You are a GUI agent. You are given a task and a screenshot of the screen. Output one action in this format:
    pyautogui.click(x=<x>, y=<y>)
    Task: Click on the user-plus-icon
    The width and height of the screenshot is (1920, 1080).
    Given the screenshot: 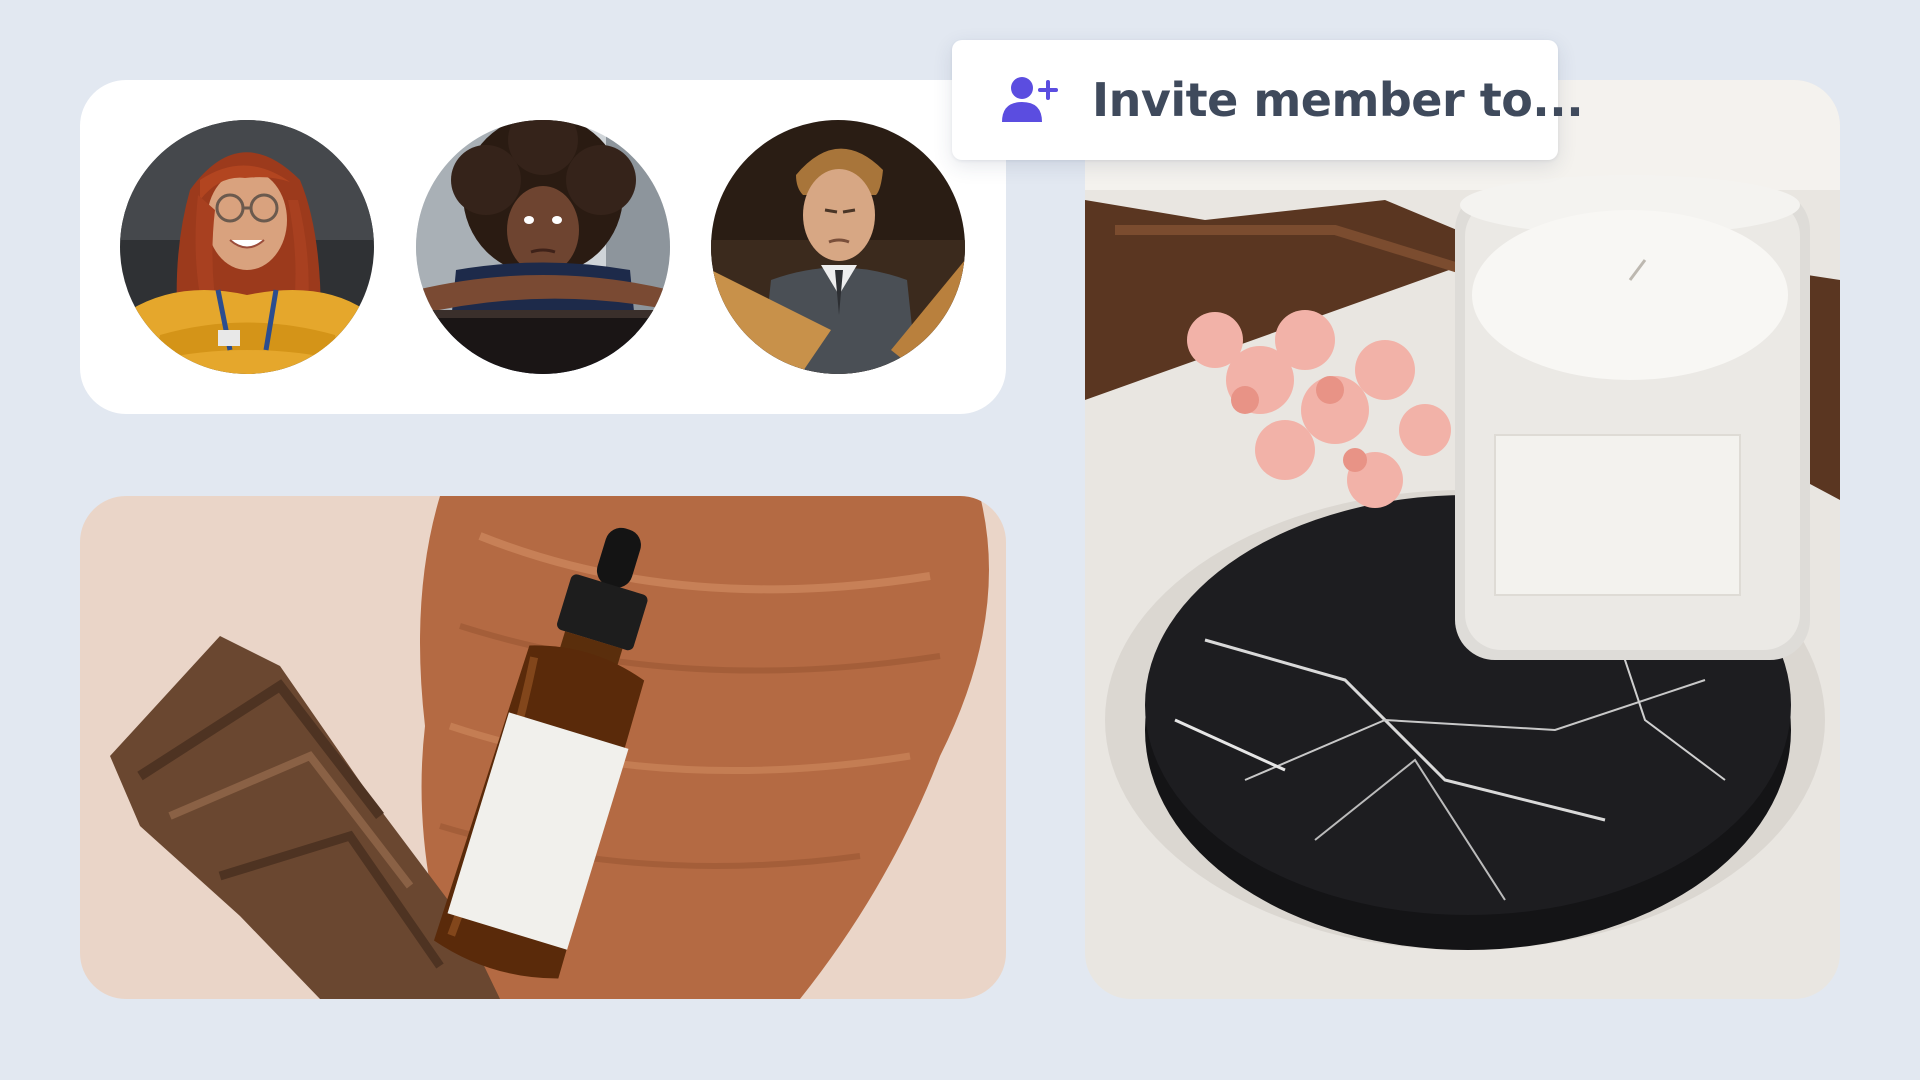 What is the action you would take?
    pyautogui.click(x=1032, y=100)
    